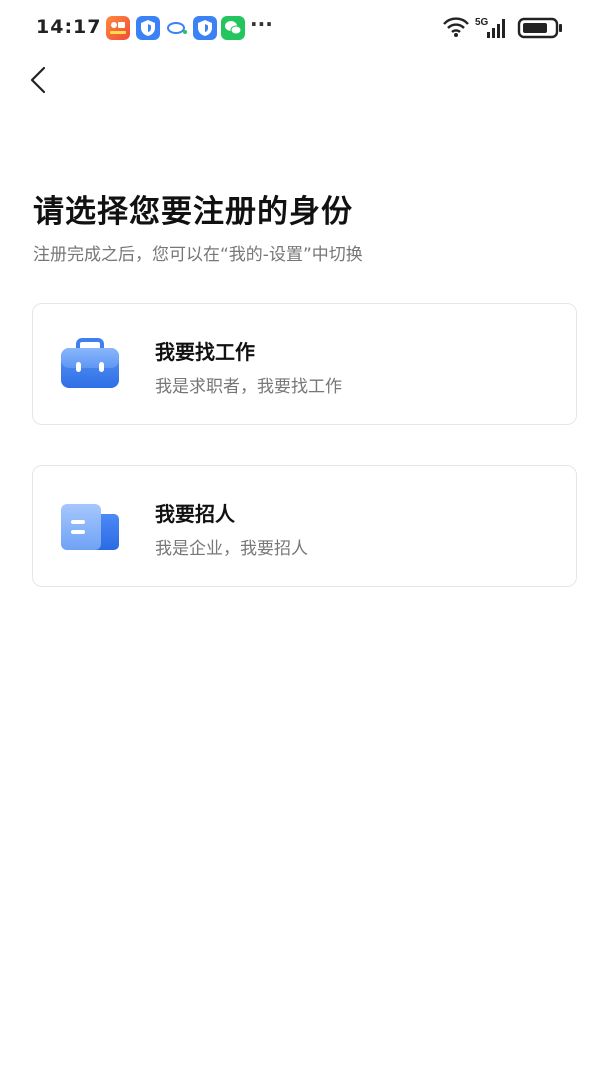 The height and width of the screenshot is (1080, 607). Describe the element at coordinates (177, 28) in the screenshot. I see `chat-bubble-icon` at that location.